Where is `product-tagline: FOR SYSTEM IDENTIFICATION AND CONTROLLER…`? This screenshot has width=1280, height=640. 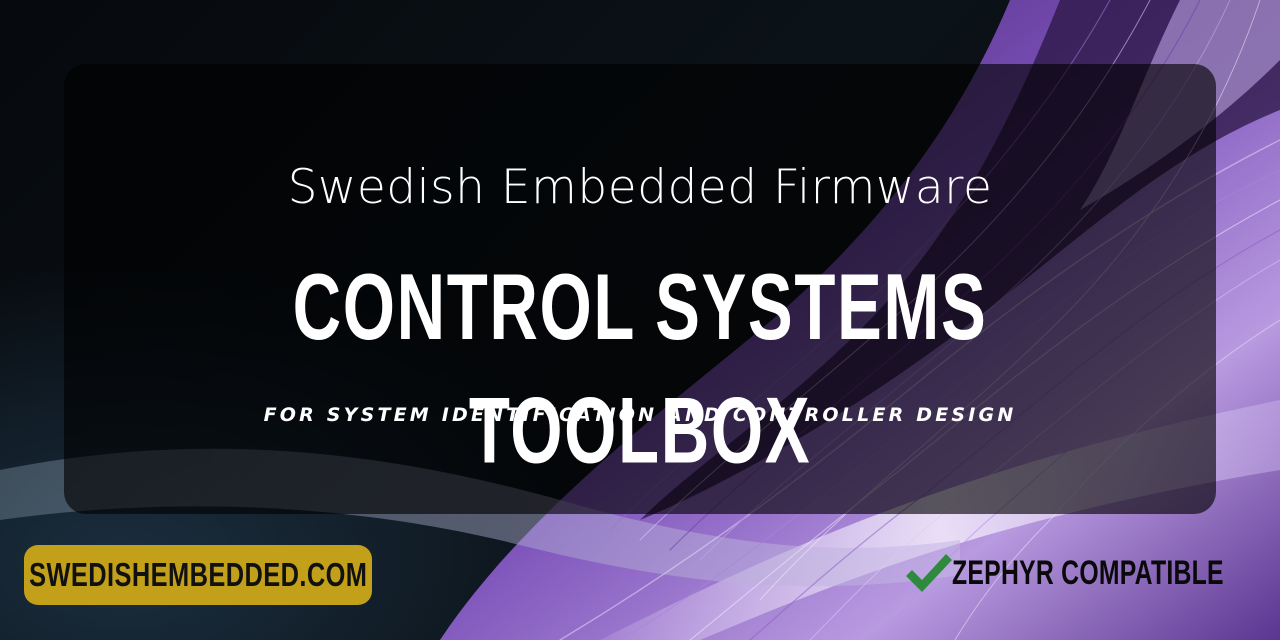
product-tagline: FOR SYSTEM IDENTIFICATION AND CONTROLLER… is located at coordinates (640, 415).